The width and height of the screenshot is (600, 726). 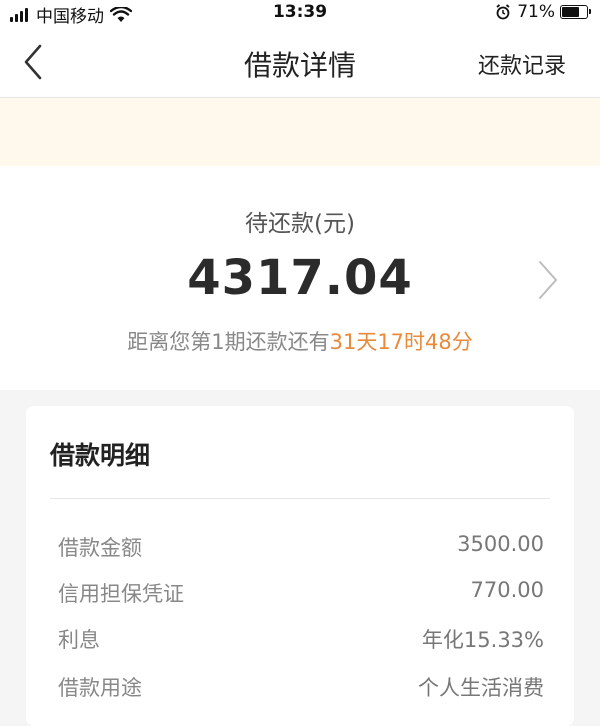 I want to click on detail-key: 借款用途, so click(x=100, y=688).